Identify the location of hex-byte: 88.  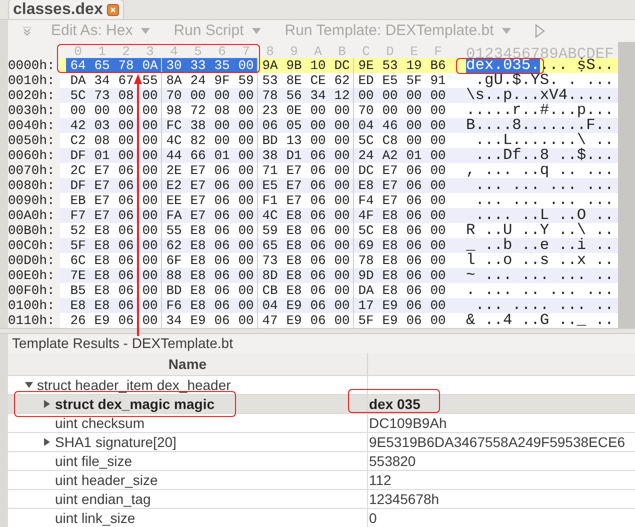
(174, 275).